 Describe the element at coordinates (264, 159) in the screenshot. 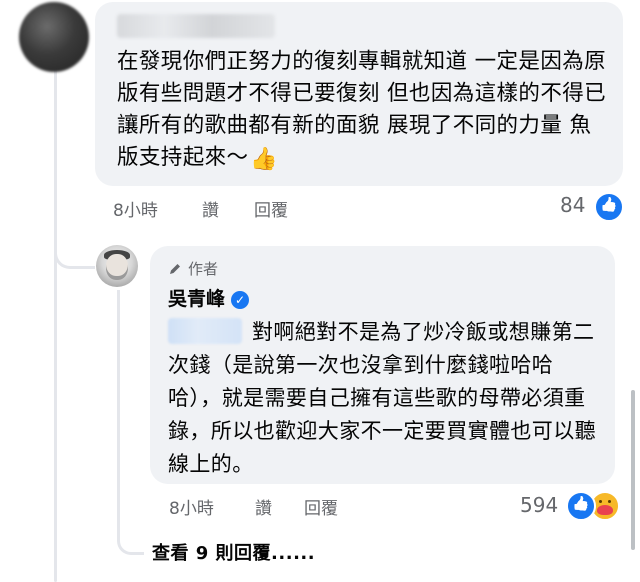

I see `thumbs-up-emoji: 👍` at that location.